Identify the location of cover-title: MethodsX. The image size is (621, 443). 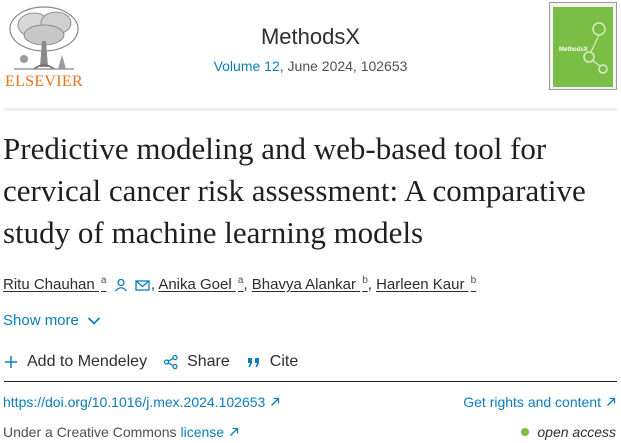
(573, 50).